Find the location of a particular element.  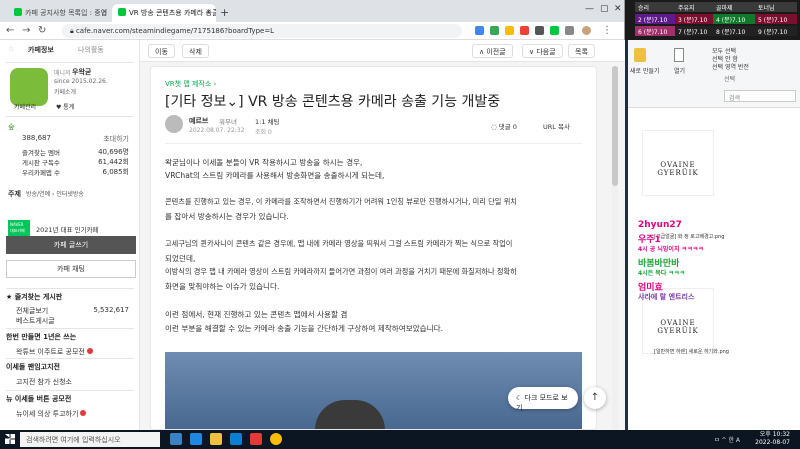

tab-label: 카페 공지사항 목록입 : 중입 is located at coordinates (66, 13).